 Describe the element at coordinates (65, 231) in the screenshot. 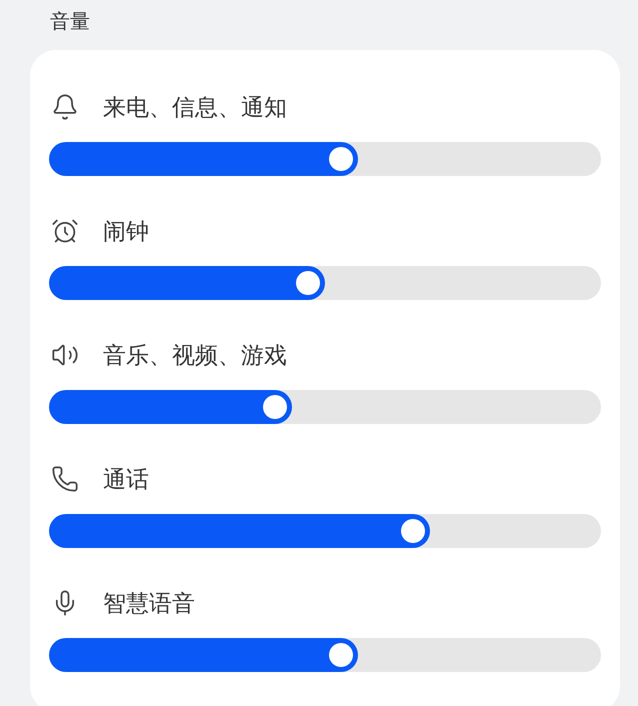

I see `alarm-clock-icon` at that location.